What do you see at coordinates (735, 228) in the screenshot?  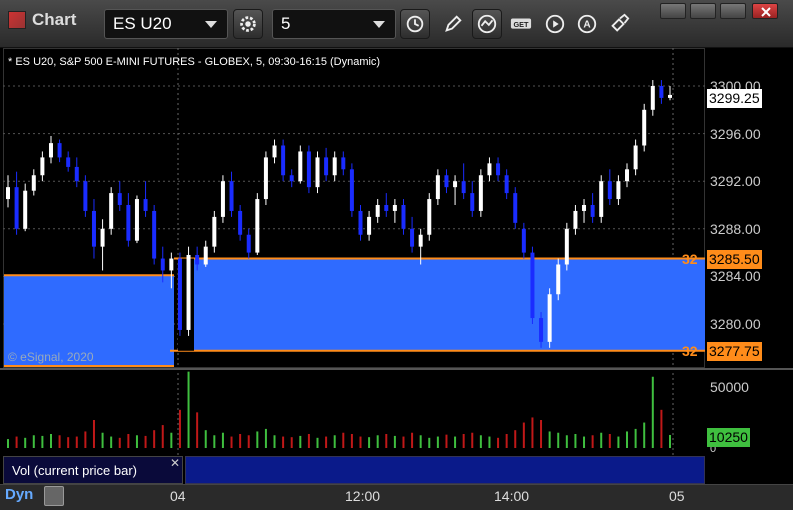 I see `price-tick: 3288.00` at bounding box center [735, 228].